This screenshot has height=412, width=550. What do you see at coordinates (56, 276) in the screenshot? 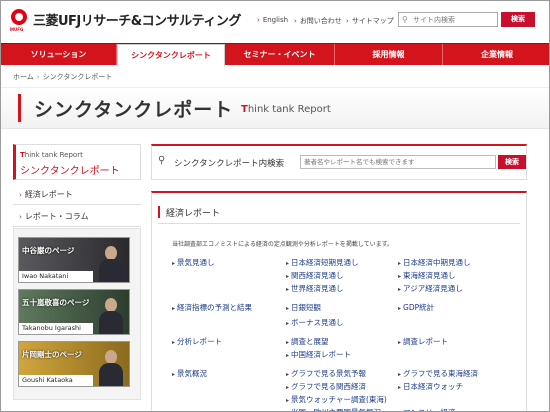
I see `banner-name: Iwao Nakatani` at bounding box center [56, 276].